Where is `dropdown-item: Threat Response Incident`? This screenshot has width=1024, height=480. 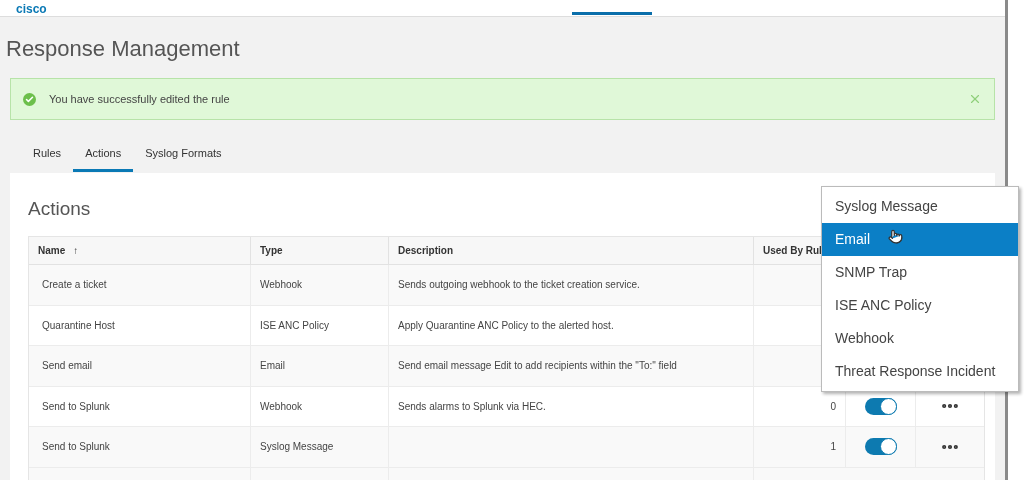 dropdown-item: Threat Response Incident is located at coordinates (920, 371).